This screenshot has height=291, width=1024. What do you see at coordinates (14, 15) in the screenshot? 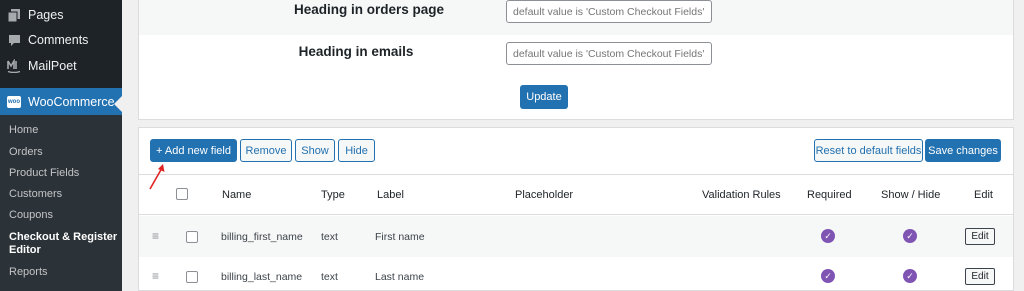
I see `pages-icon` at bounding box center [14, 15].